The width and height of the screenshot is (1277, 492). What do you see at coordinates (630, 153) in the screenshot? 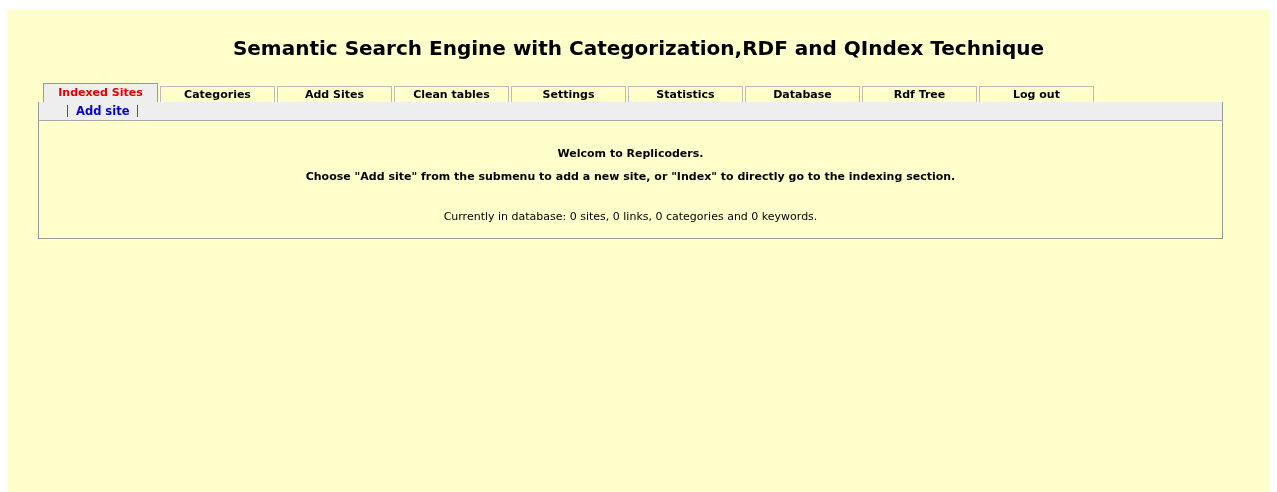
I see `welcome-heading: Welcom to Replicoders.` at bounding box center [630, 153].